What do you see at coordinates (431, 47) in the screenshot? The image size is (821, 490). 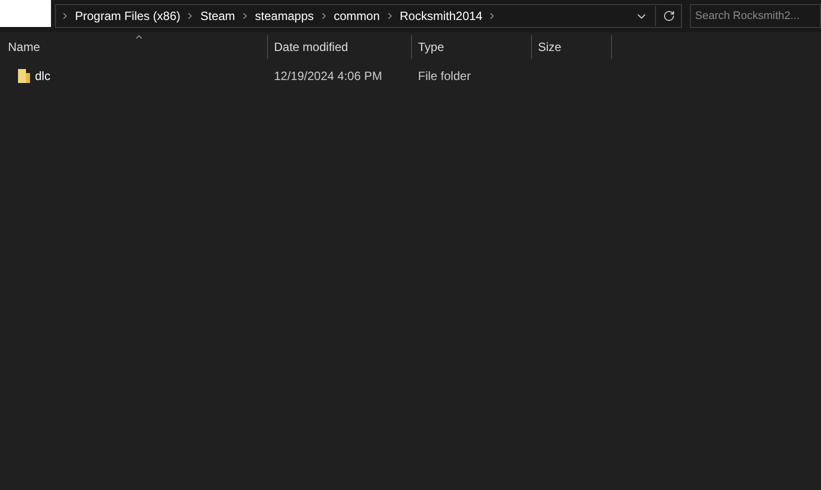 I see `column-header: Type` at bounding box center [431, 47].